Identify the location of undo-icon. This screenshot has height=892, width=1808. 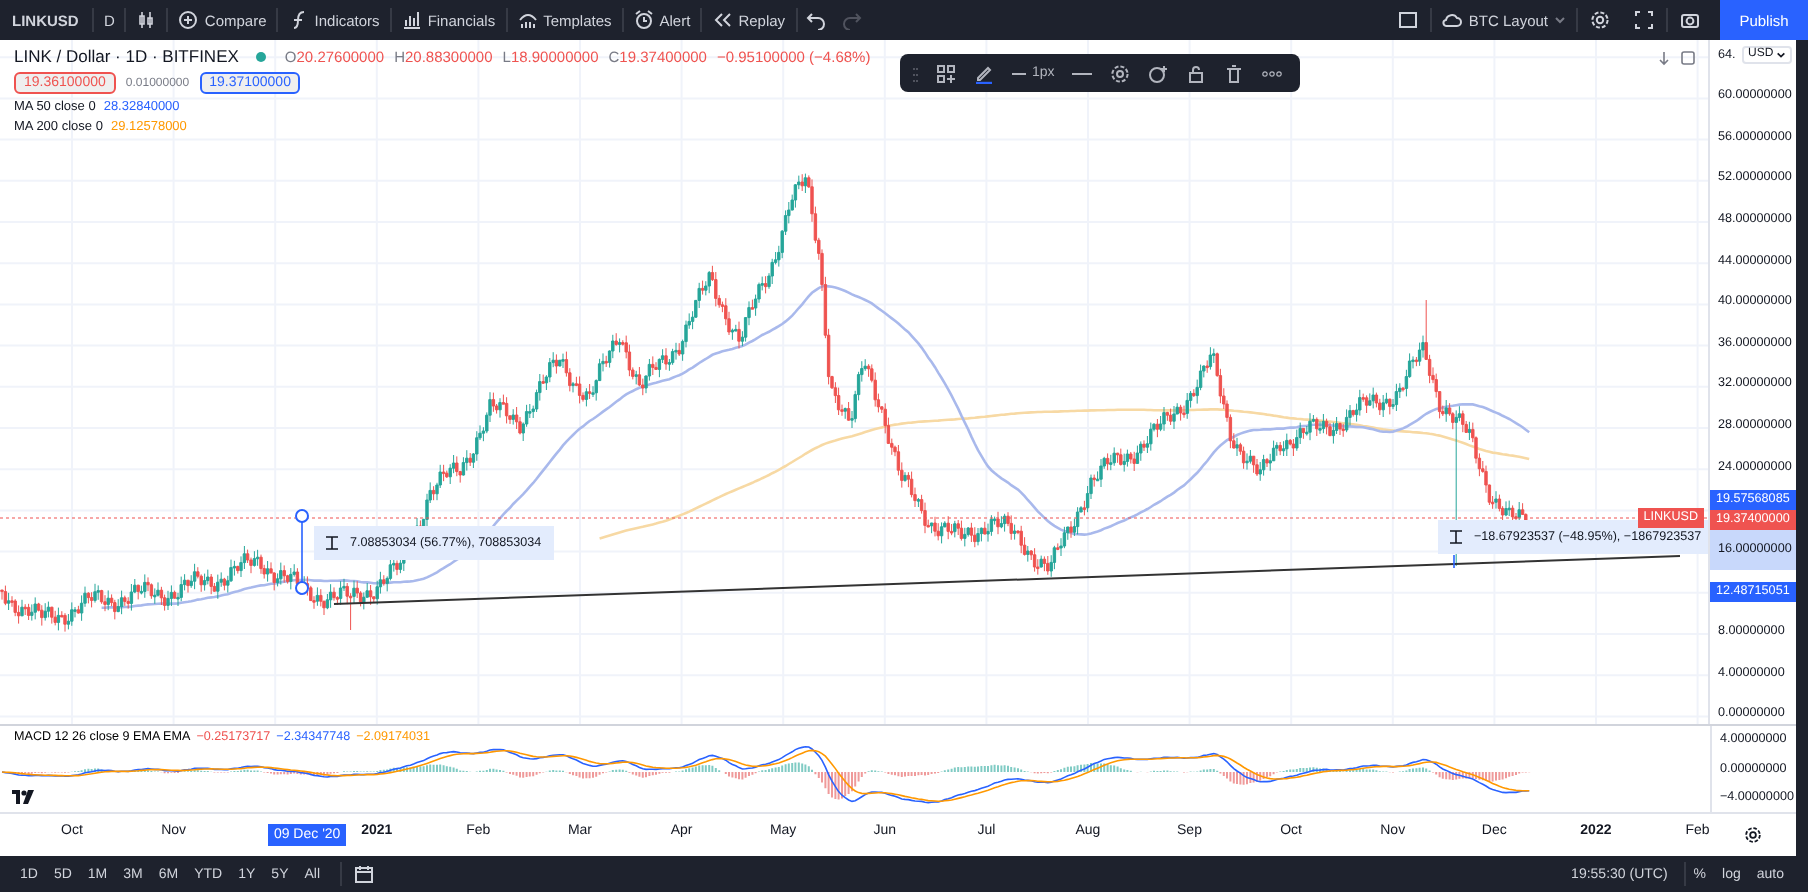
(815, 20).